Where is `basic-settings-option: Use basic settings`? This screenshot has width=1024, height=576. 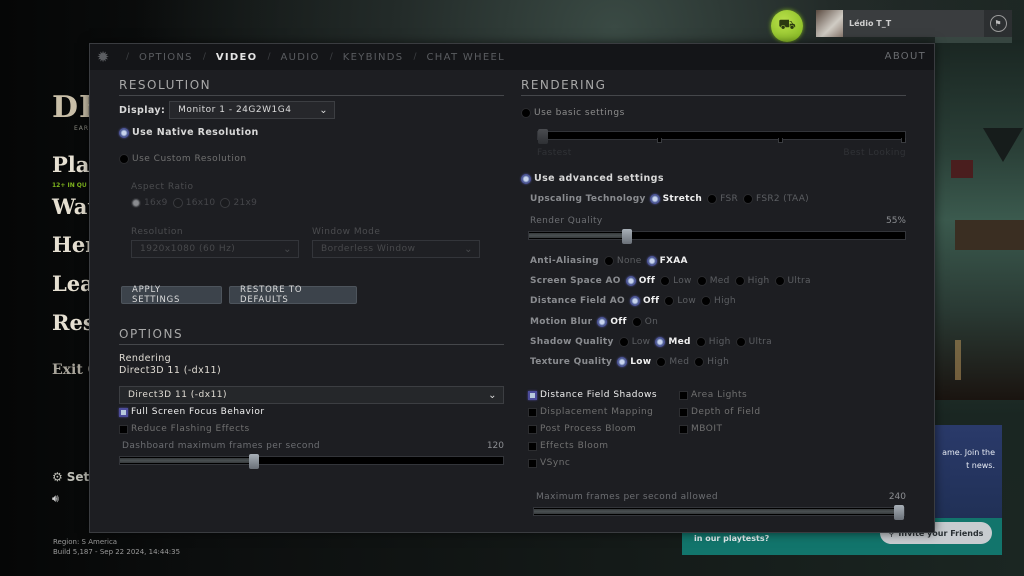 basic-settings-option: Use basic settings is located at coordinates (573, 113).